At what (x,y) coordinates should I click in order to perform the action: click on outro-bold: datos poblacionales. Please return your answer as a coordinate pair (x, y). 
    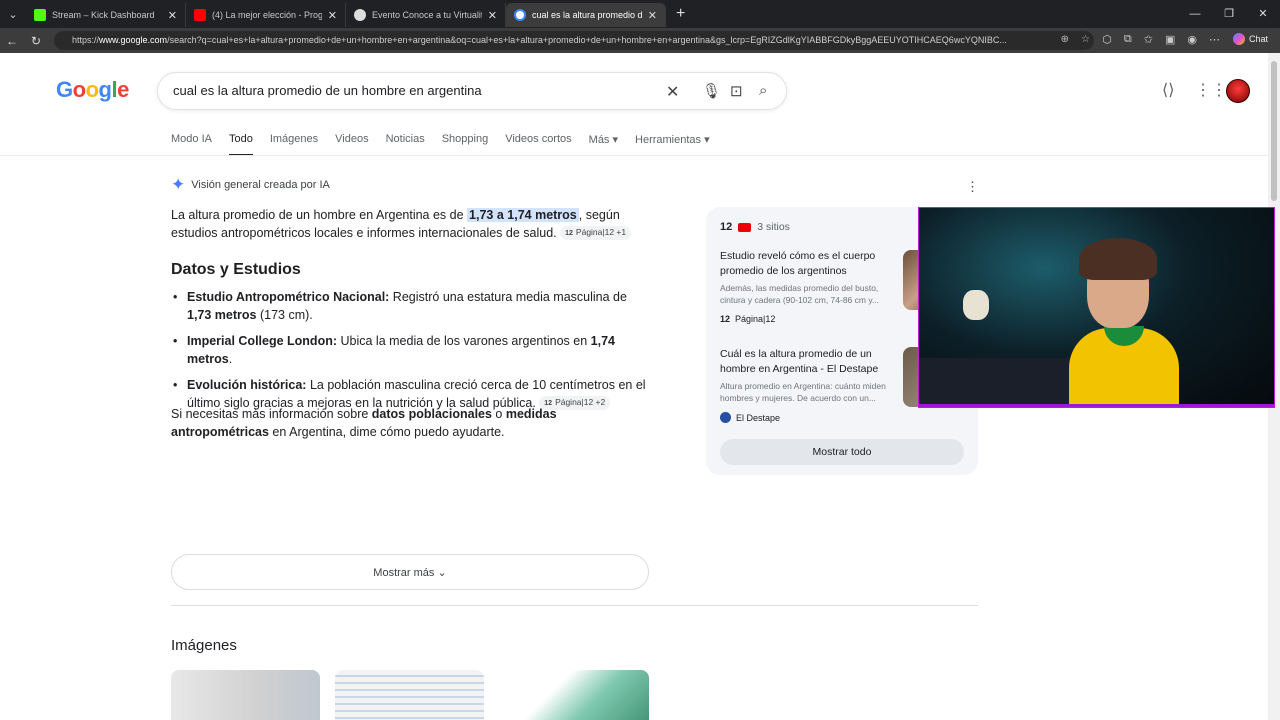
    Looking at the image, I should click on (431, 414).